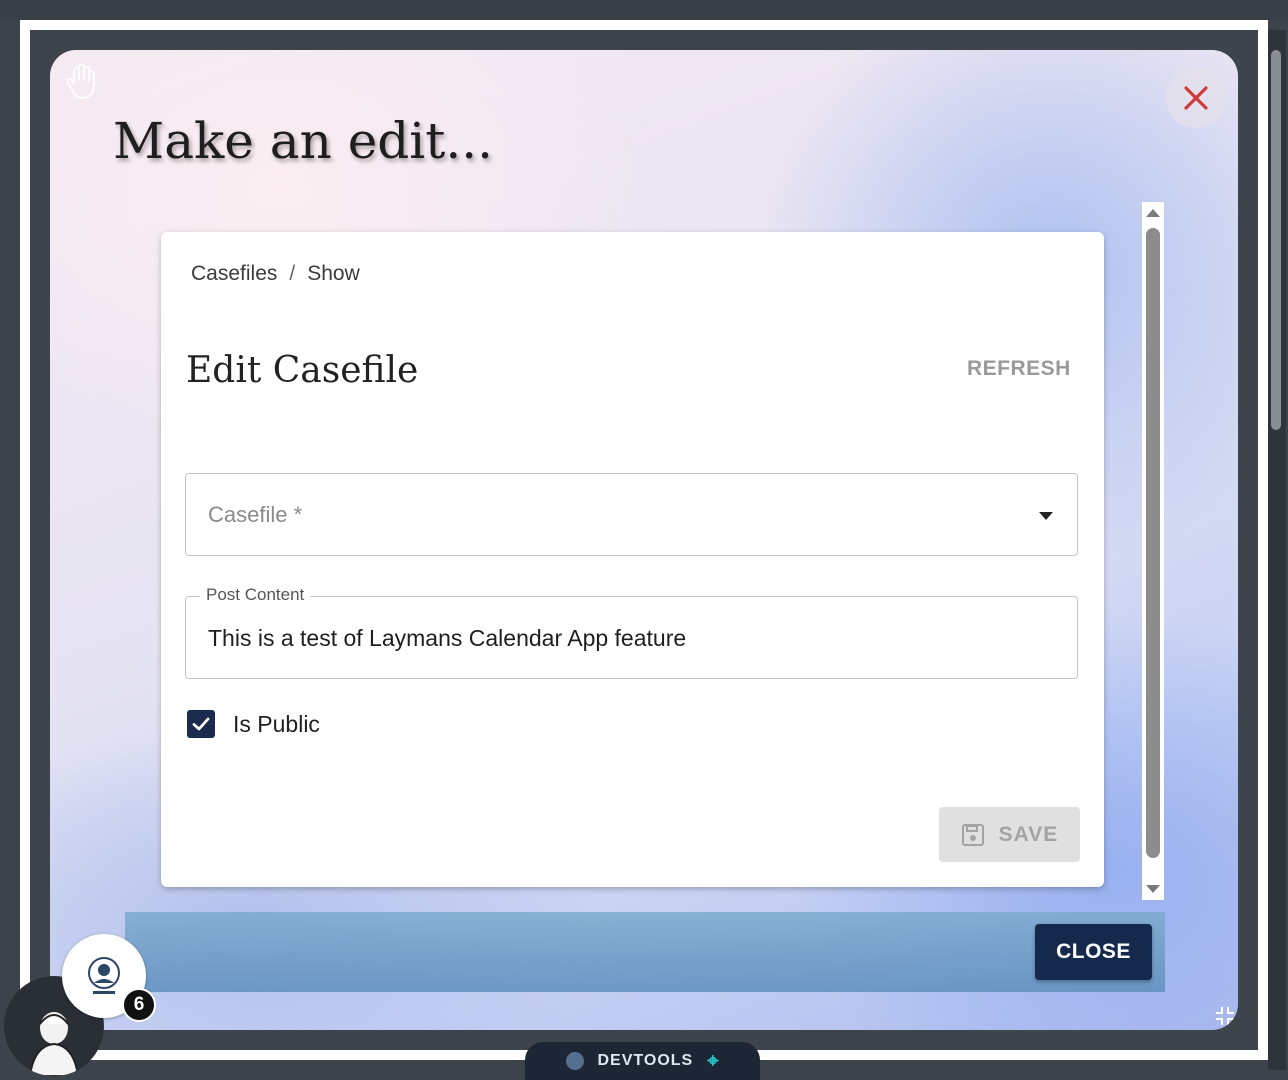 This screenshot has height=1080, width=1288. Describe the element at coordinates (1153, 889) in the screenshot. I see `scroll-down-icon` at that location.